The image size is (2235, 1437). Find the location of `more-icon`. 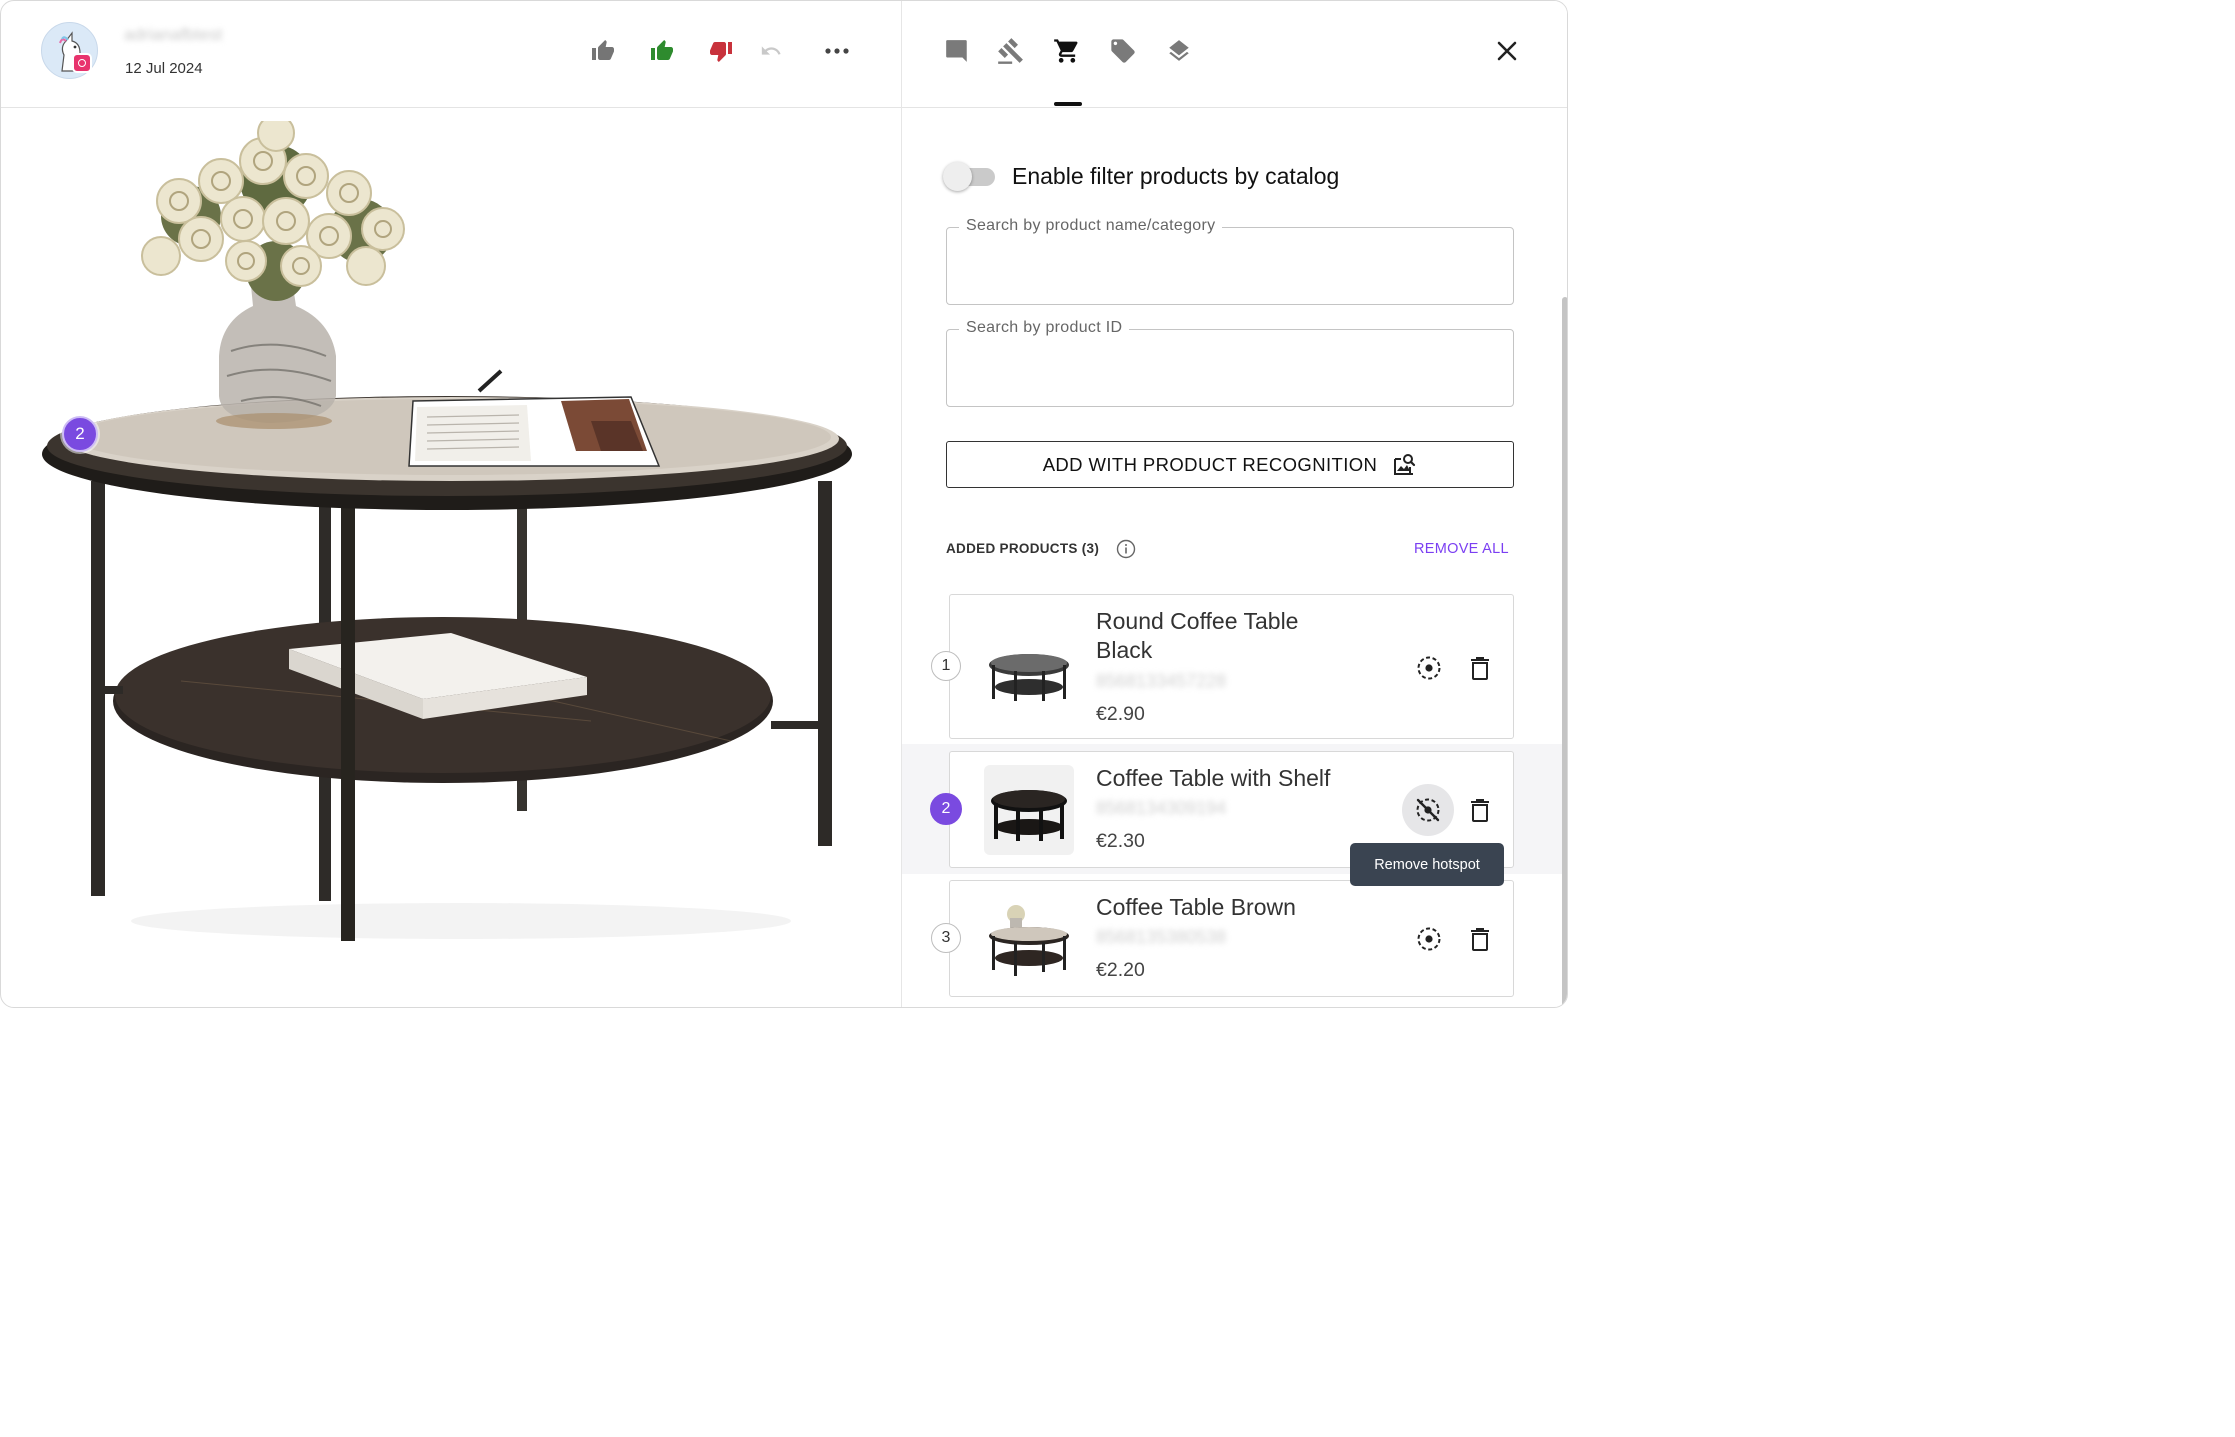

more-icon is located at coordinates (837, 51).